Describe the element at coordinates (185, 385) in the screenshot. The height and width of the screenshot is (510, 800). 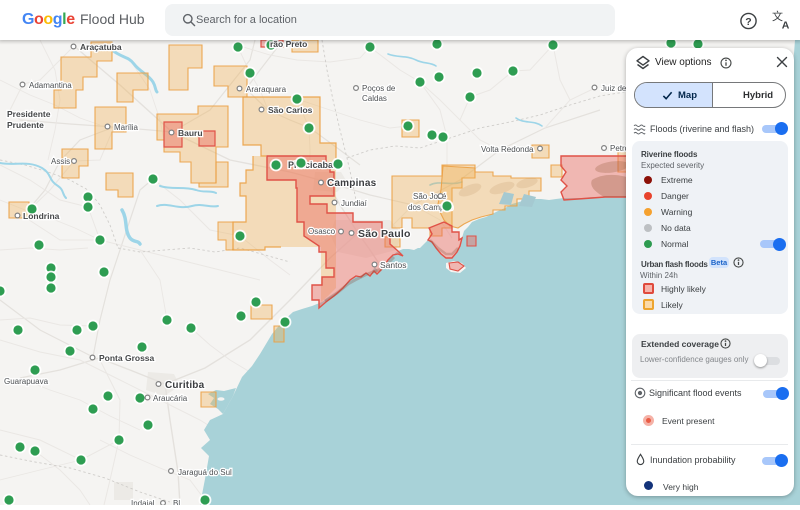
I see `svg-text: Curitiba` at that location.